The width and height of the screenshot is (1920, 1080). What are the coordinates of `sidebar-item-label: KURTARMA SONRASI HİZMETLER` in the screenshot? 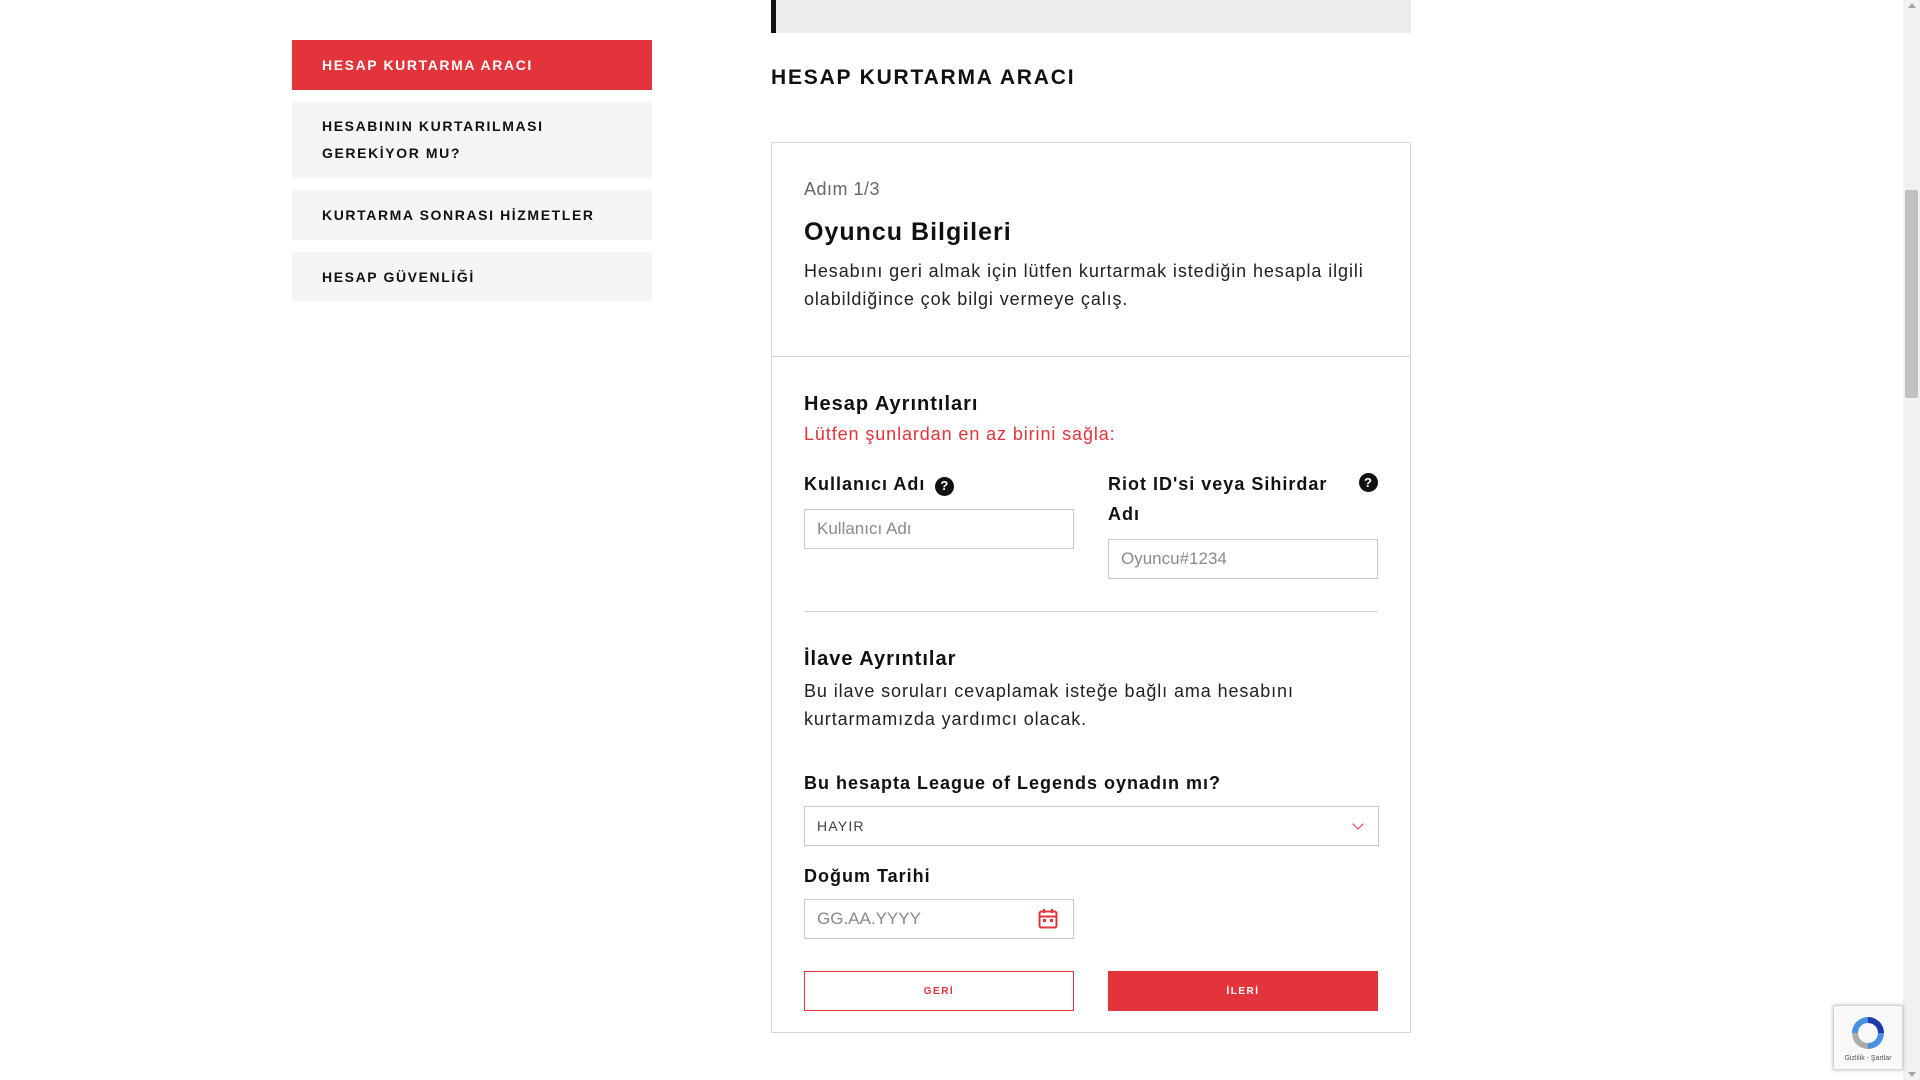 It's located at (458, 214).